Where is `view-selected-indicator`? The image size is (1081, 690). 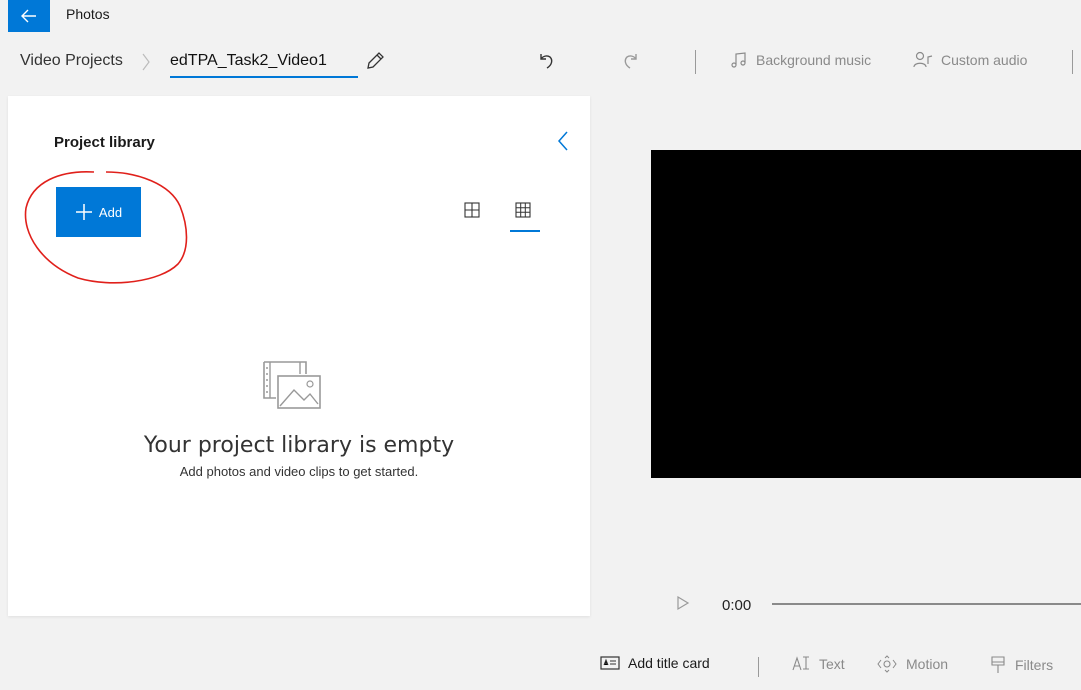 view-selected-indicator is located at coordinates (525, 231).